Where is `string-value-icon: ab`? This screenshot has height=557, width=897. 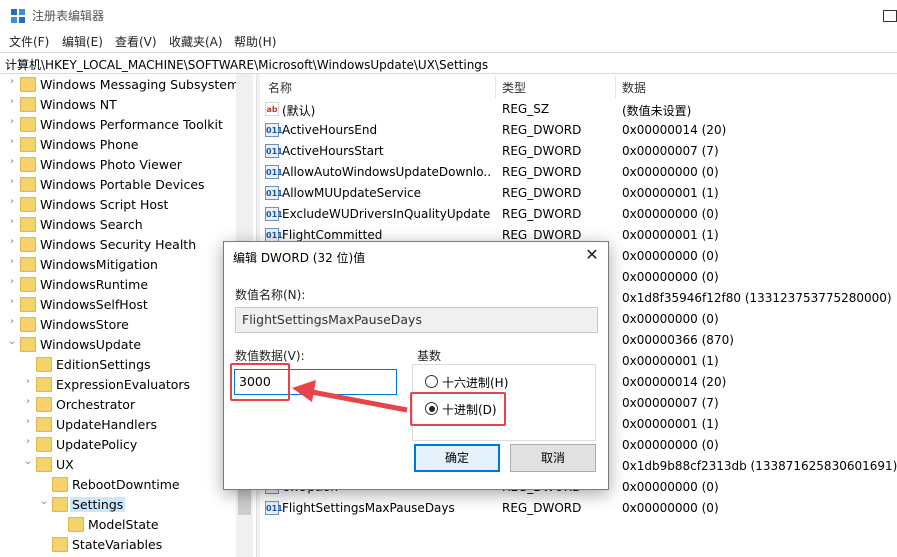
string-value-icon: ab is located at coordinates (272, 109).